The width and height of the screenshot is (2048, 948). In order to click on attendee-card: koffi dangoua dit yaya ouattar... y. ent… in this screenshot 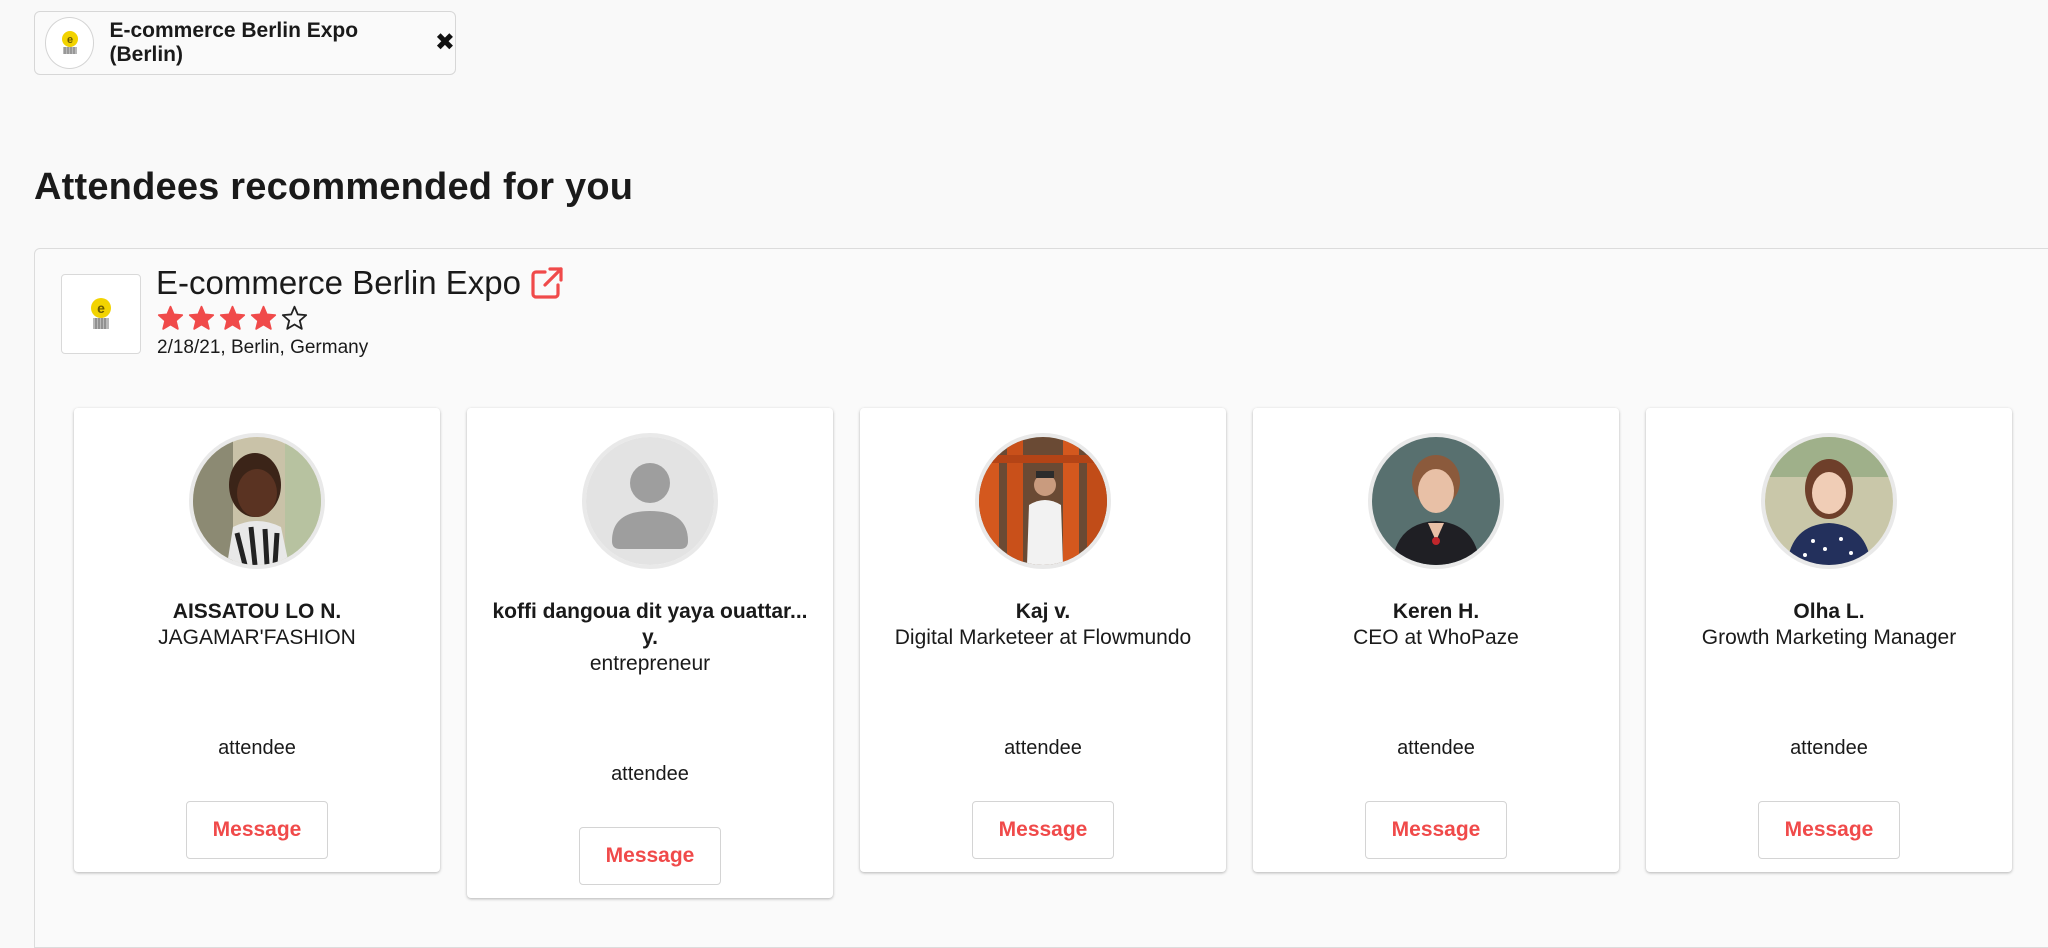, I will do `click(650, 653)`.